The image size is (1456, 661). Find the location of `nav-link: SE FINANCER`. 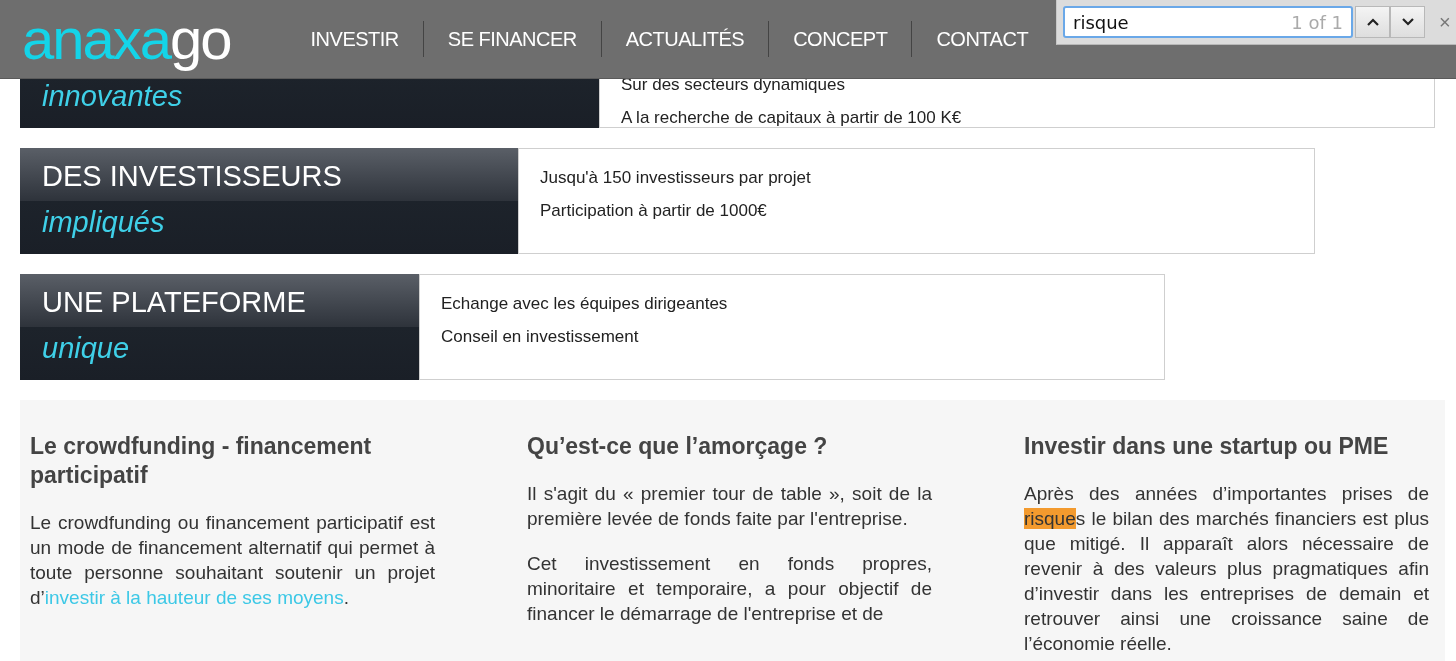

nav-link: SE FINANCER is located at coordinates (512, 39).